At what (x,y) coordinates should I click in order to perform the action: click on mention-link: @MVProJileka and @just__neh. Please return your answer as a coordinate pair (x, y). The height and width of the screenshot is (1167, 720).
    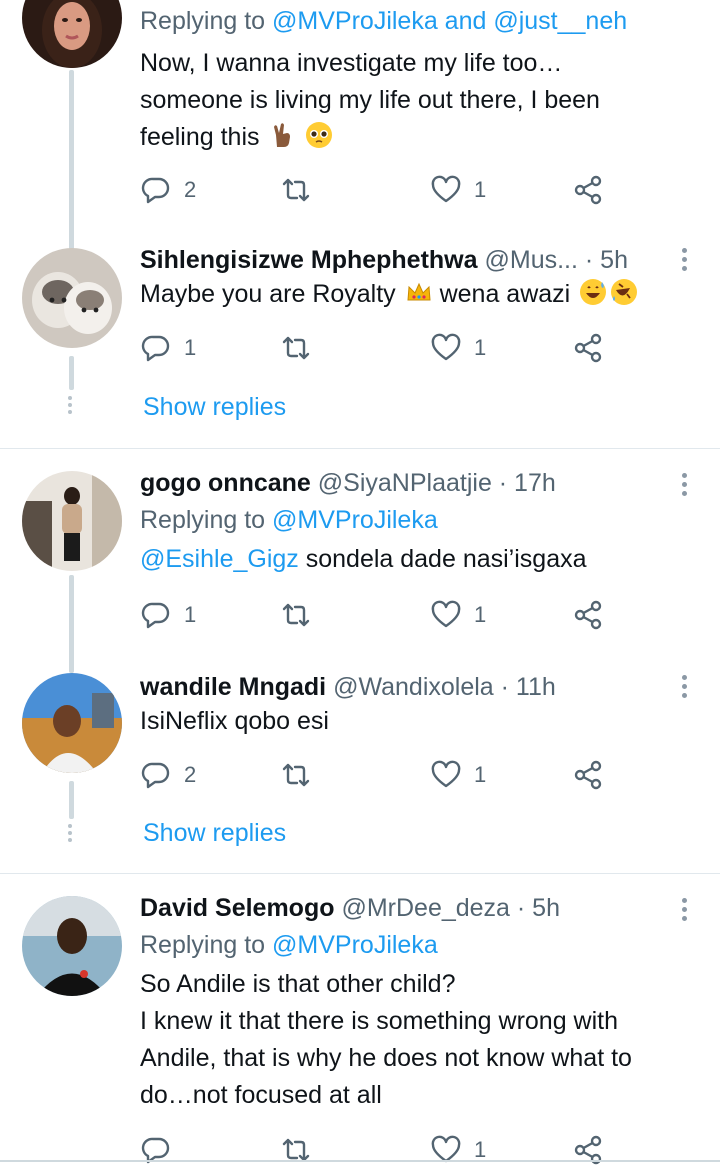
    Looking at the image, I should click on (449, 21).